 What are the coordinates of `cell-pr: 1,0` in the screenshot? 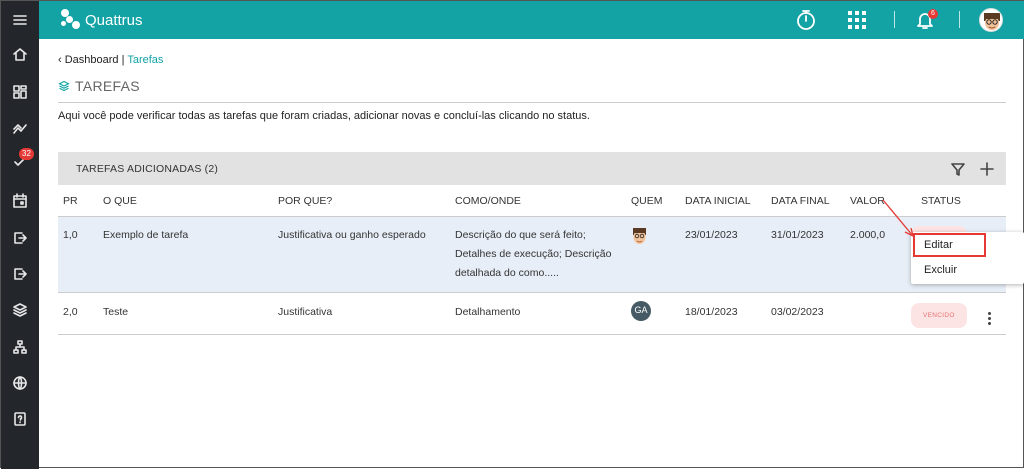 It's located at (78, 254).